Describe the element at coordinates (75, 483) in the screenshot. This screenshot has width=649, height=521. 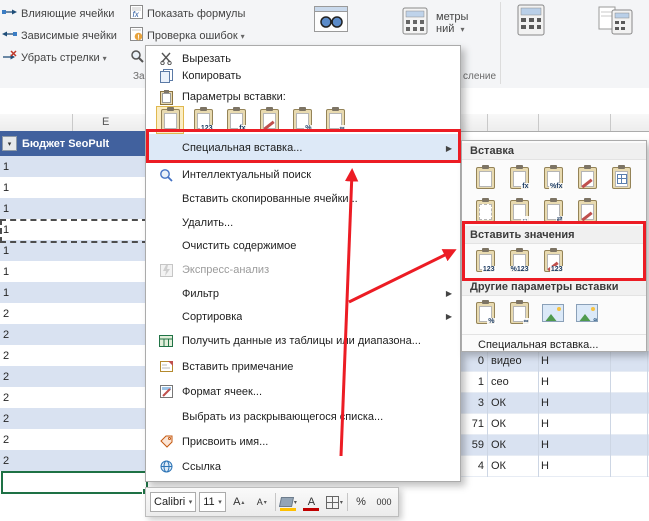
I see `active-cell-selection` at that location.